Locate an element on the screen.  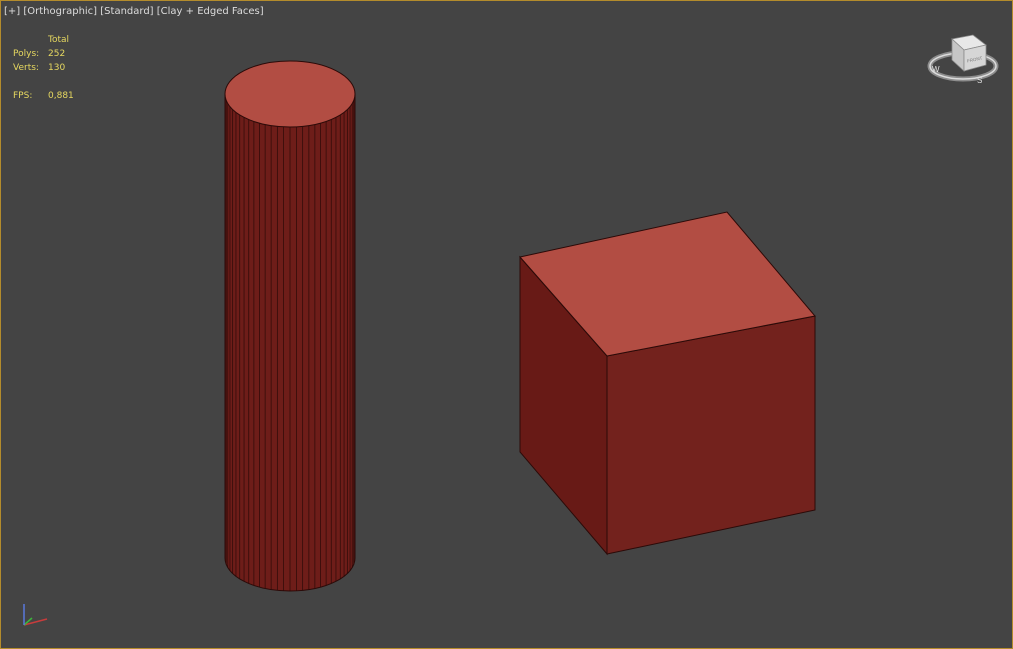
axis-tripod is located at coordinates (35, 615).